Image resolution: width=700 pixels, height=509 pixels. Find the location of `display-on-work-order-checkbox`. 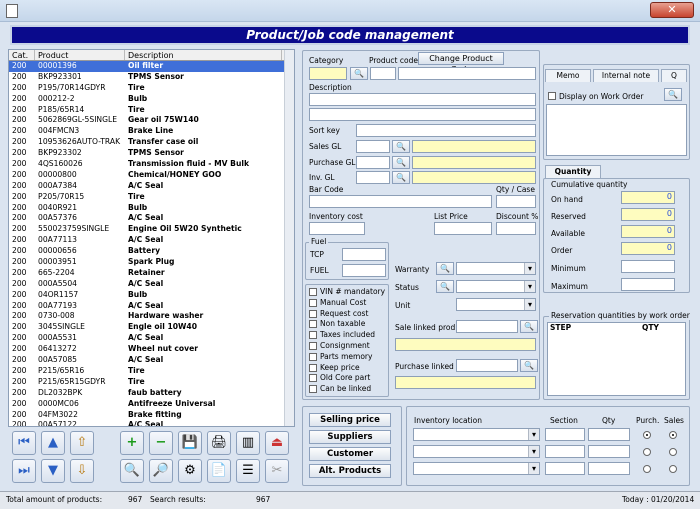

display-on-work-order-checkbox is located at coordinates (552, 96).